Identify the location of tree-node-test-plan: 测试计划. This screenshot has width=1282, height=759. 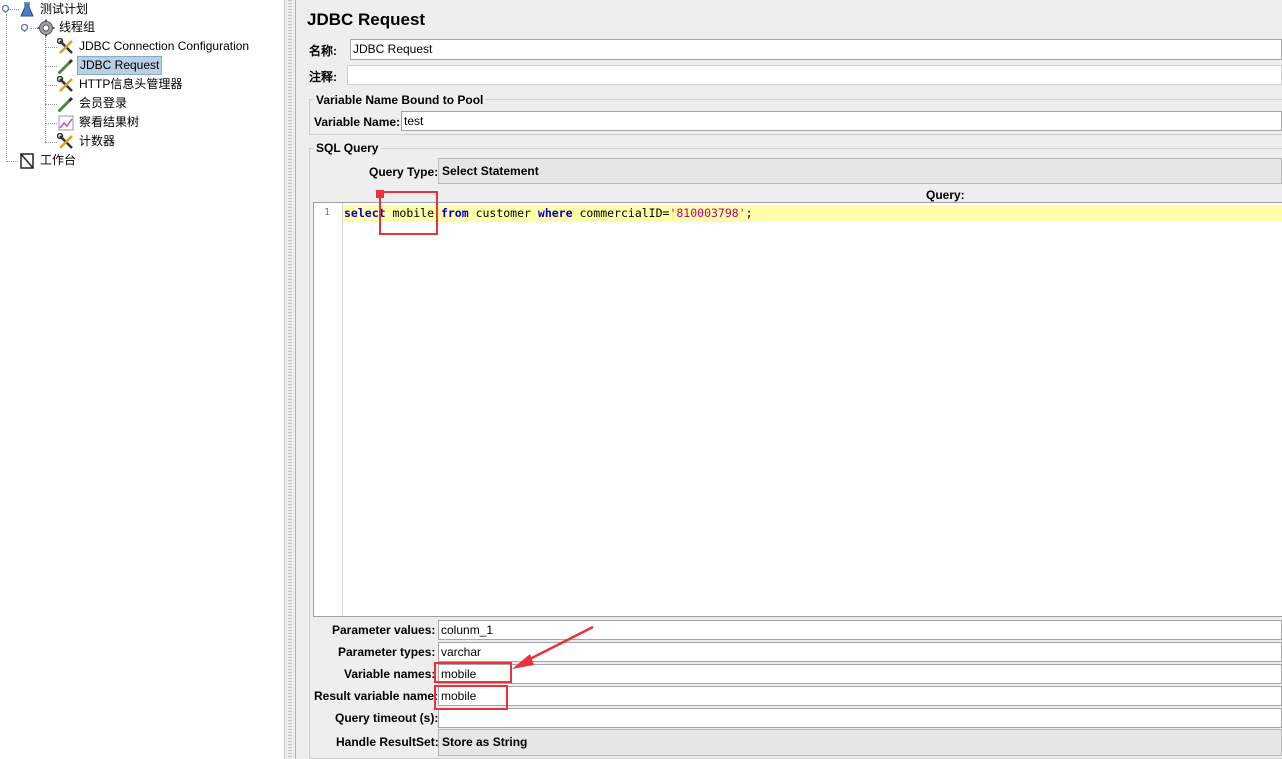
(54, 9).